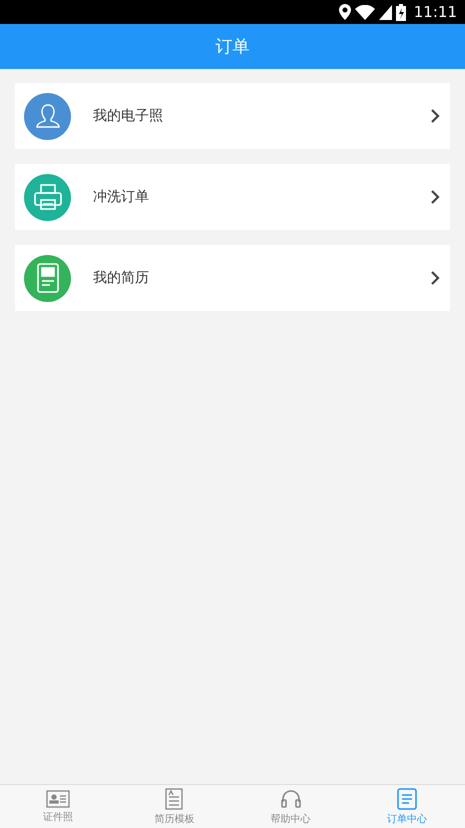 The width and height of the screenshot is (465, 828). I want to click on person-icon, so click(48, 116).